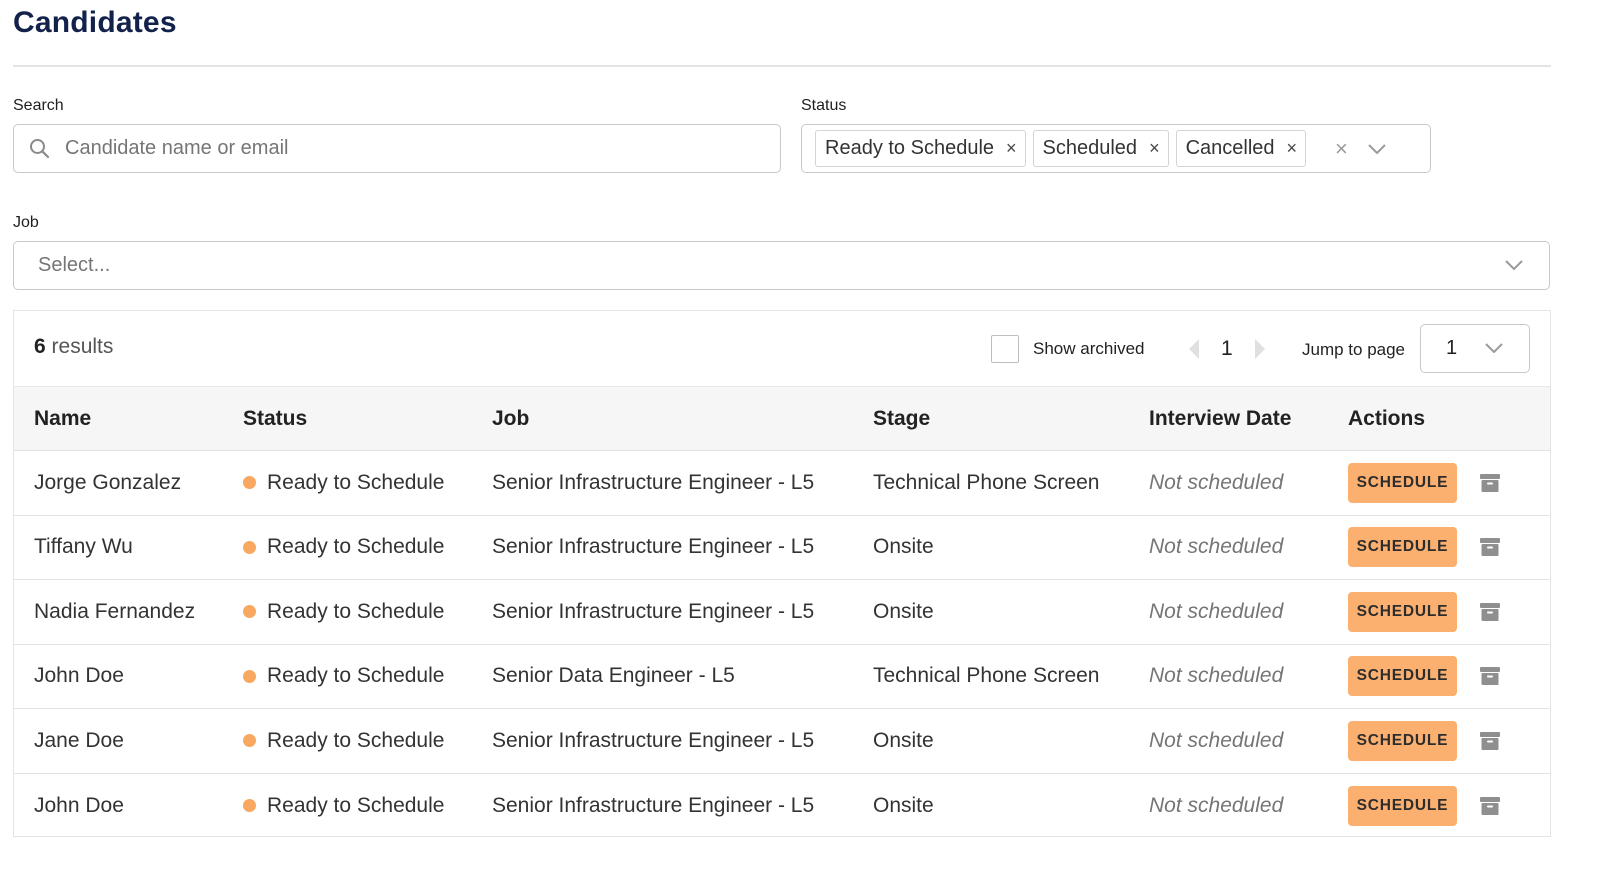 The image size is (1600, 870). I want to click on show-archived-label: Show archived, so click(1089, 348).